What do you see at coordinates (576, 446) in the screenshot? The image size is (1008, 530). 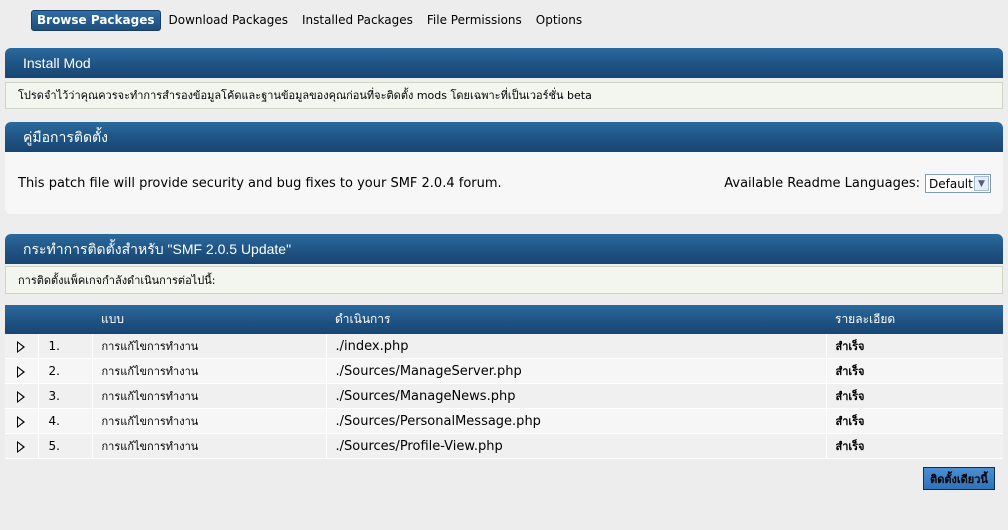 I see `row-action: ./Sources/Profile-View.php` at bounding box center [576, 446].